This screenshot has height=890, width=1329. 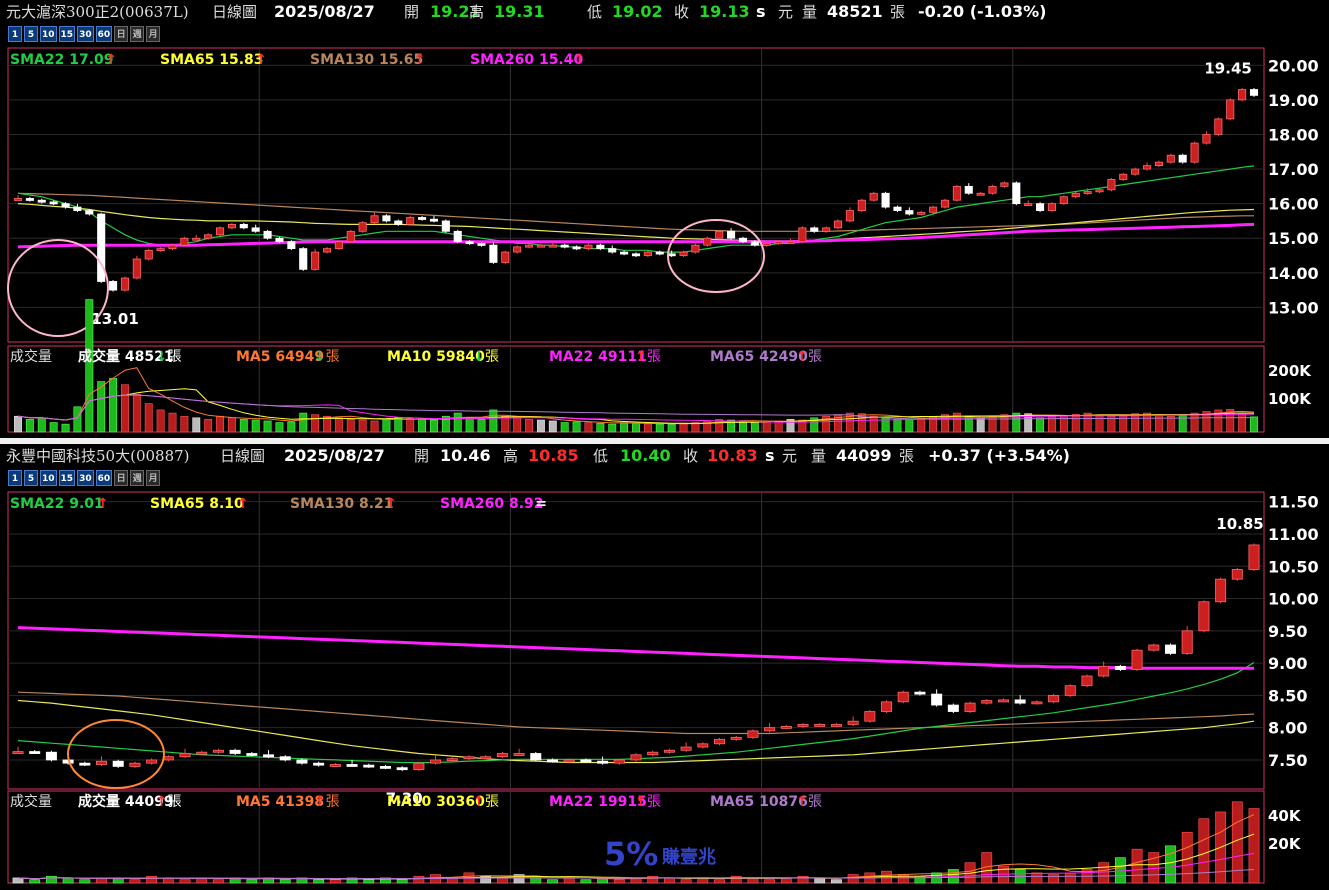 What do you see at coordinates (631, 854) in the screenshot?
I see `watermark-percent: 5%` at bounding box center [631, 854].